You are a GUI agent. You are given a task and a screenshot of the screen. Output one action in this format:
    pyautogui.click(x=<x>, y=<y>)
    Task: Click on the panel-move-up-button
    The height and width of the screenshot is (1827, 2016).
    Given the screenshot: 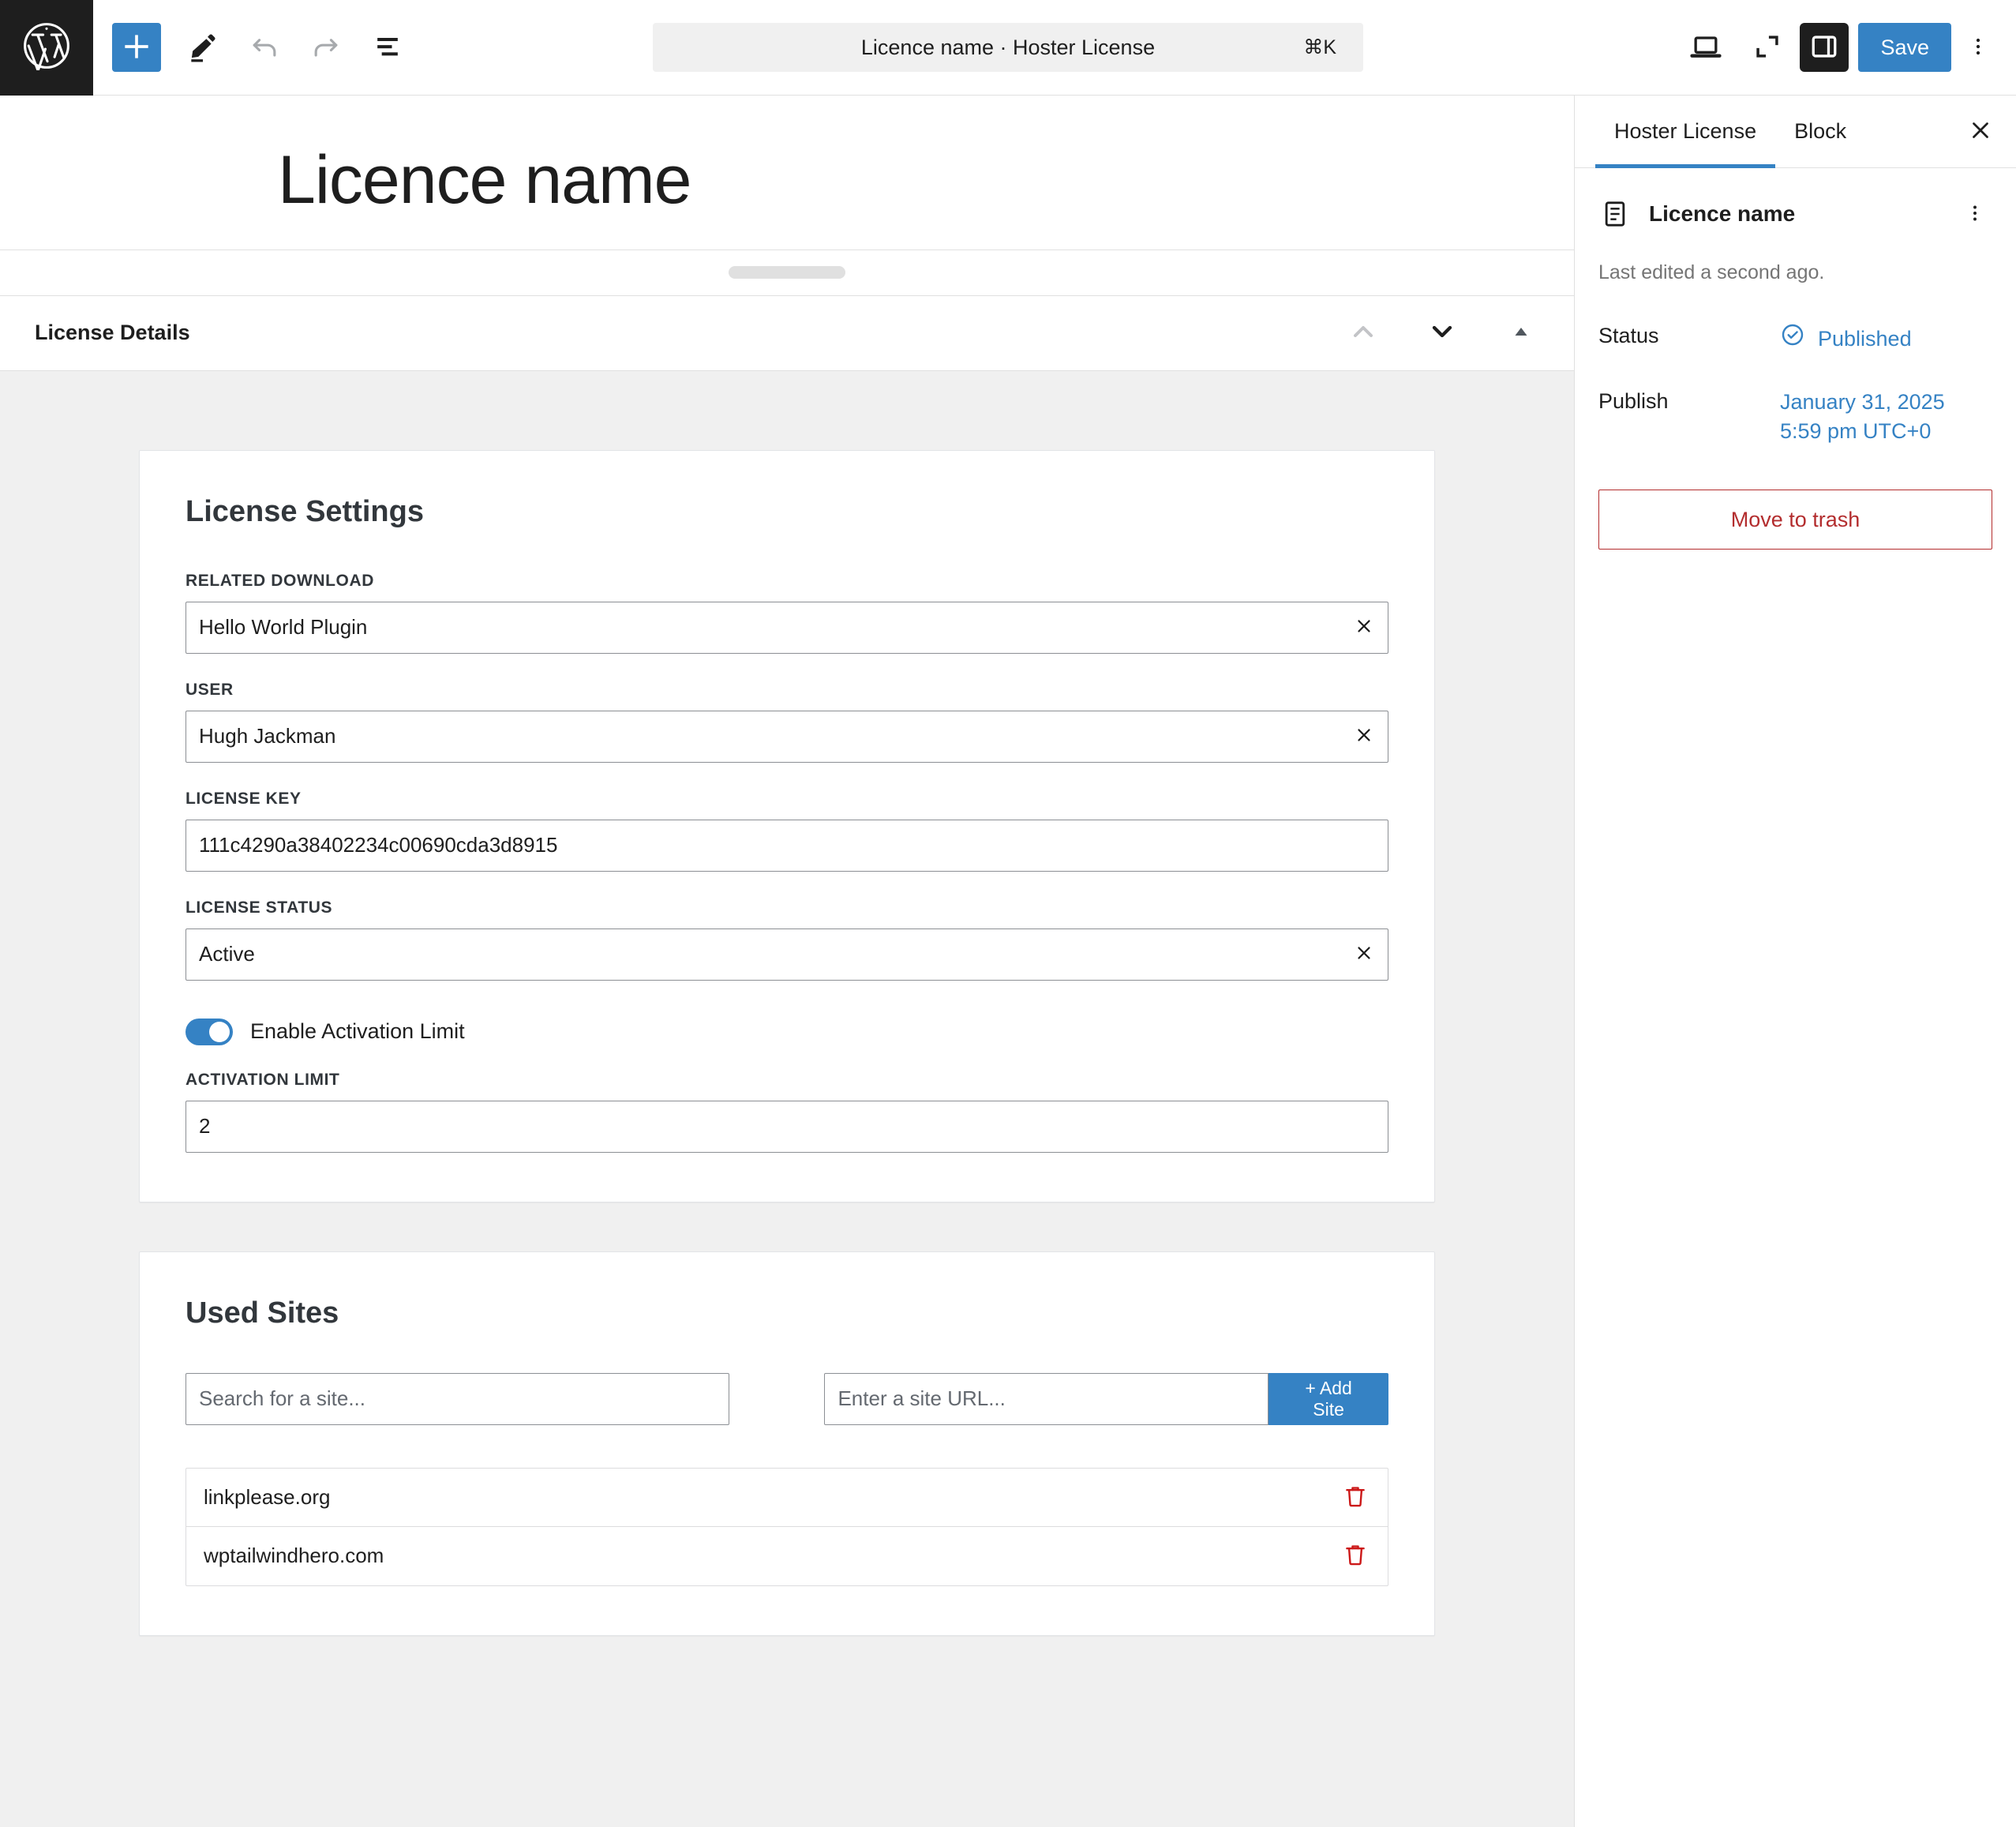 What is the action you would take?
    pyautogui.click(x=1363, y=333)
    